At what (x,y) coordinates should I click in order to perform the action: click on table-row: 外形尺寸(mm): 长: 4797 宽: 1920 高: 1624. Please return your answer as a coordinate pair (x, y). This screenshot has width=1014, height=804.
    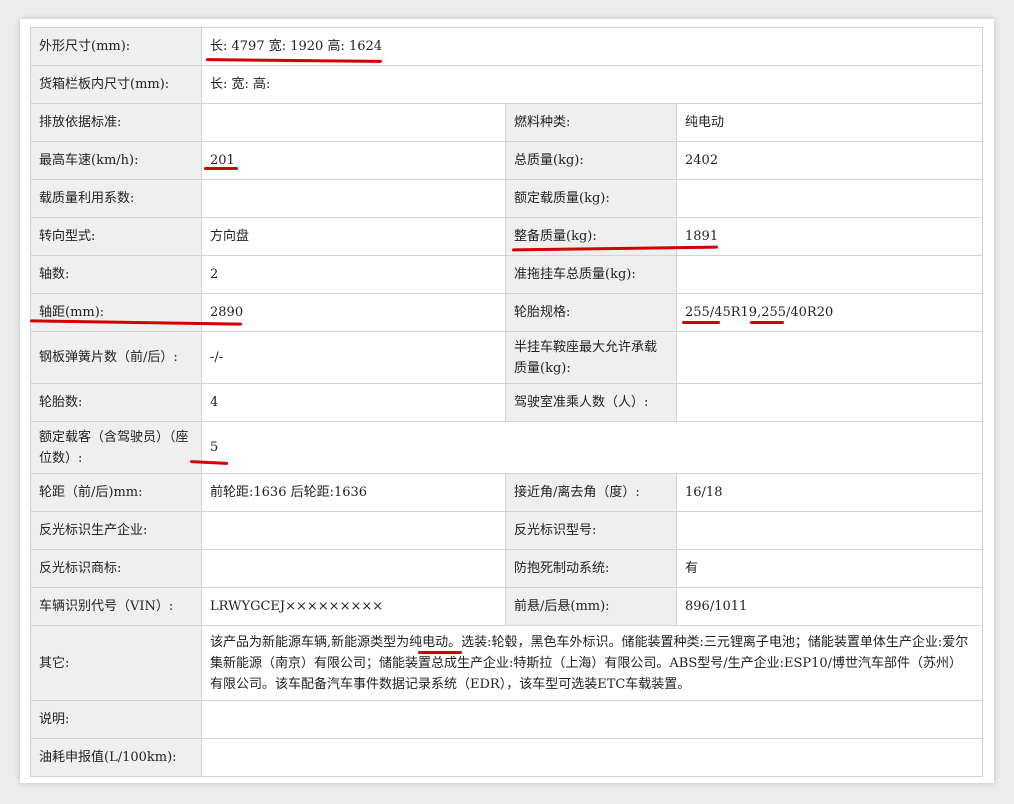
    Looking at the image, I should click on (507, 46).